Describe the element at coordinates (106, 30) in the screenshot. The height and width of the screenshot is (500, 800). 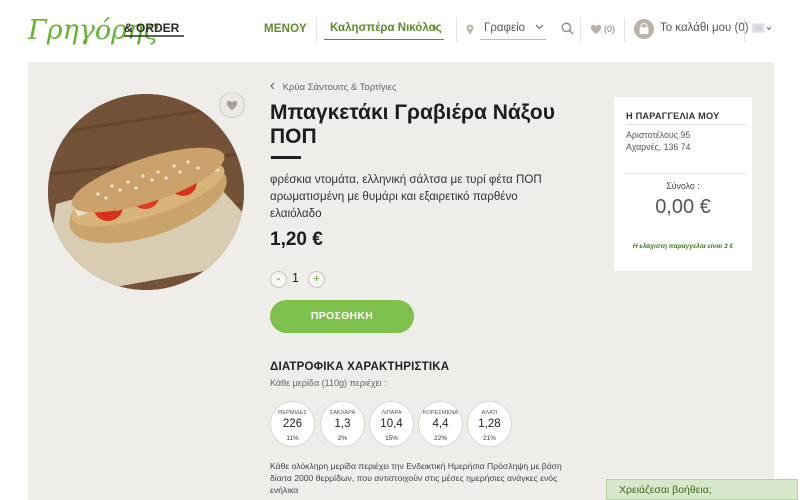
I see `brand-logo: Γρηγόρης & ORDER` at that location.